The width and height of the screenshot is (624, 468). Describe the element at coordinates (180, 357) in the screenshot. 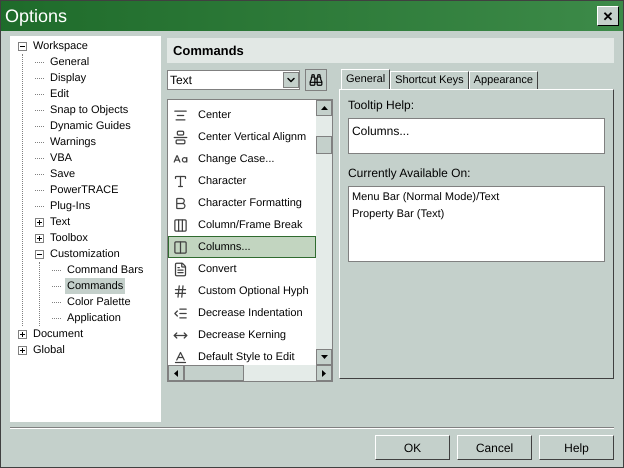

I see `text-style-icon` at that location.